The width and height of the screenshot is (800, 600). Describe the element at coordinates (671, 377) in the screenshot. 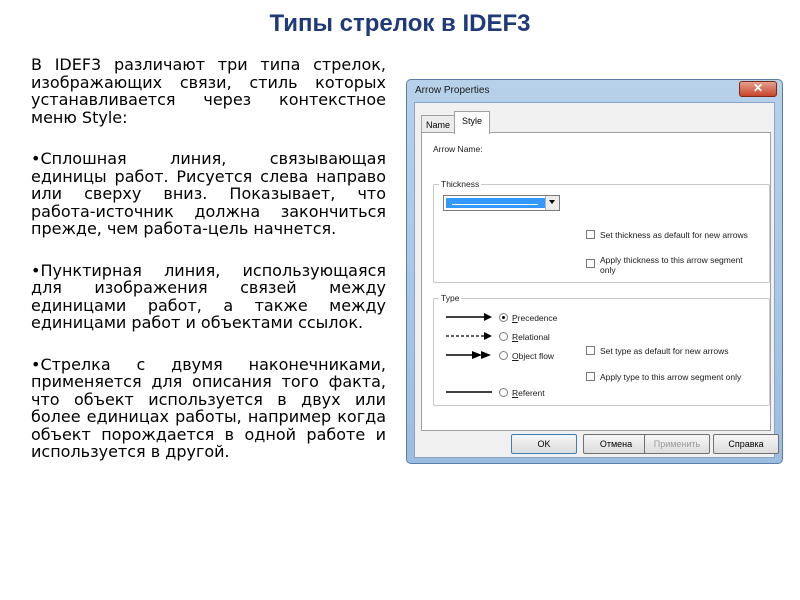

I see `type-apply-label: Apply type to this arrow segment only` at that location.